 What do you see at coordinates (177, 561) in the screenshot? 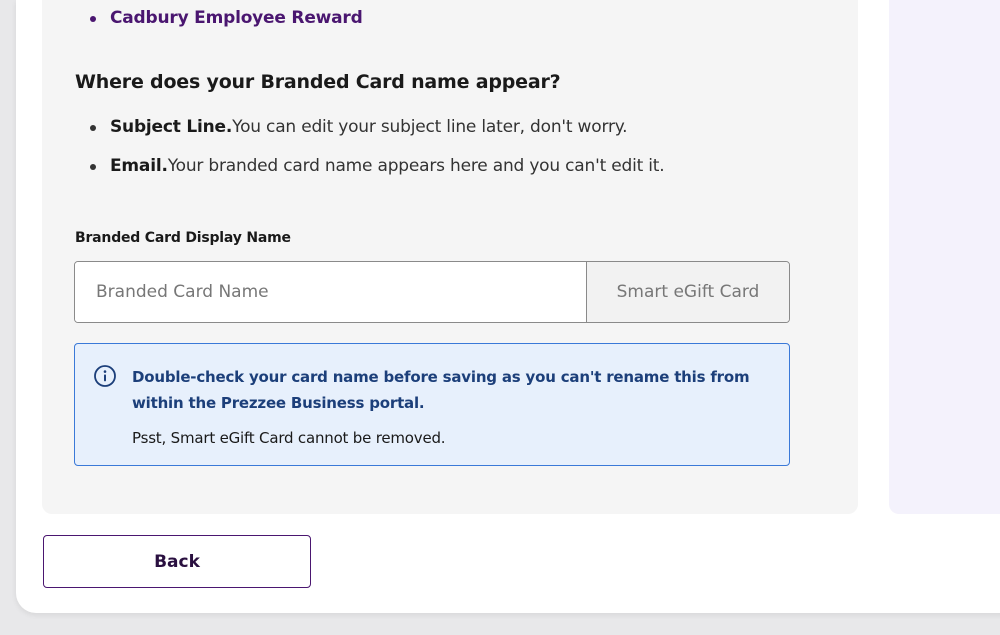
I see `back-button: Back` at bounding box center [177, 561].